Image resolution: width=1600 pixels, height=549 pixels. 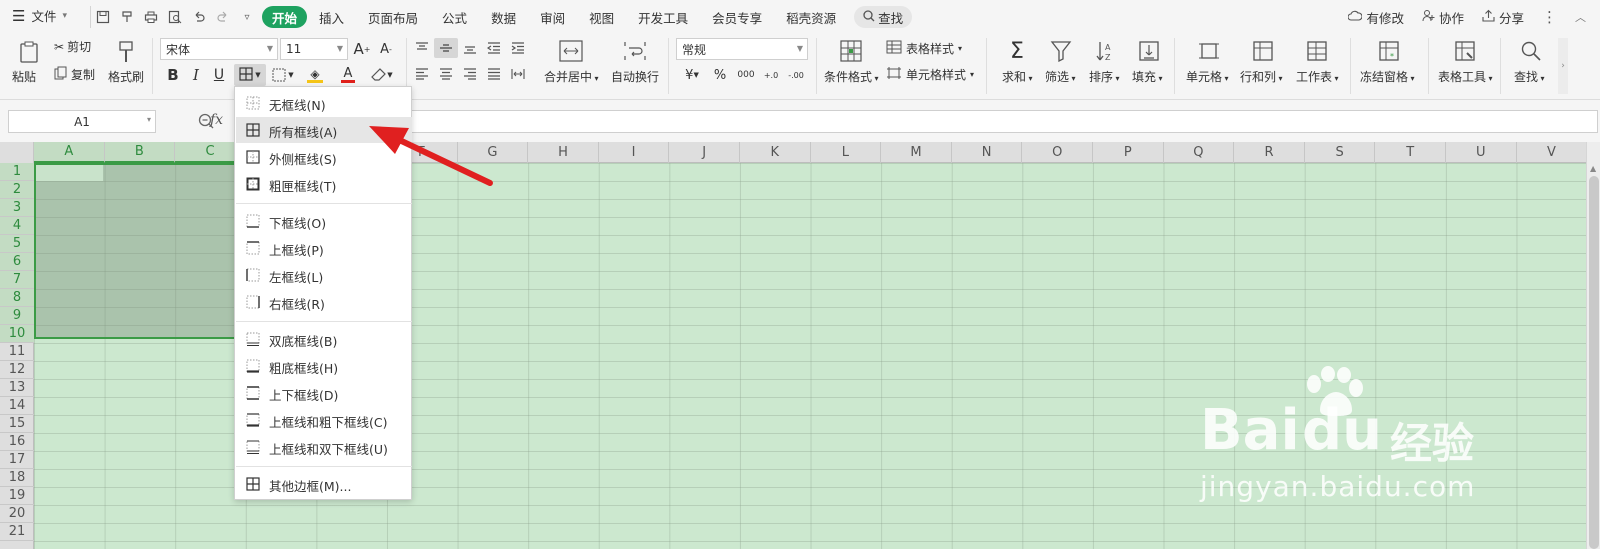 What do you see at coordinates (324, 157) in the screenshot?
I see `border-menu-item: 外侧框线(S)` at bounding box center [324, 157].